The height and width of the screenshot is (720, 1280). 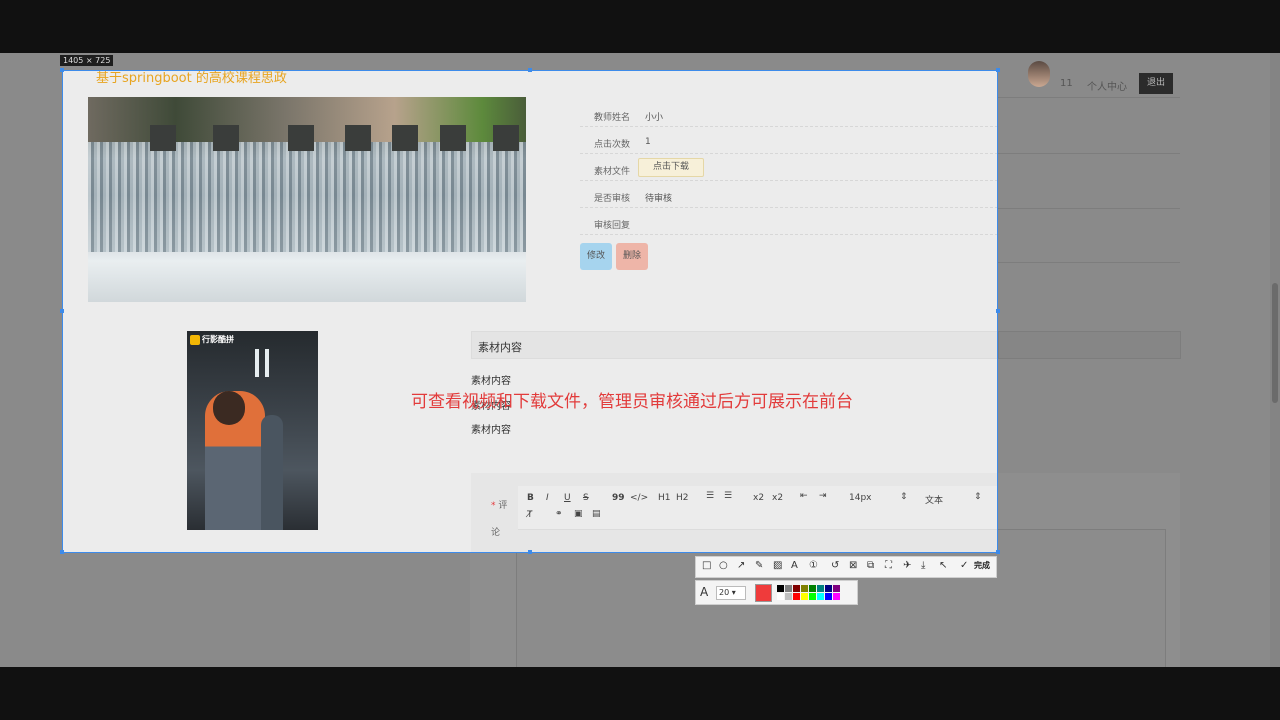 What do you see at coordinates (813, 565) in the screenshot?
I see `number-icon: ①` at bounding box center [813, 565].